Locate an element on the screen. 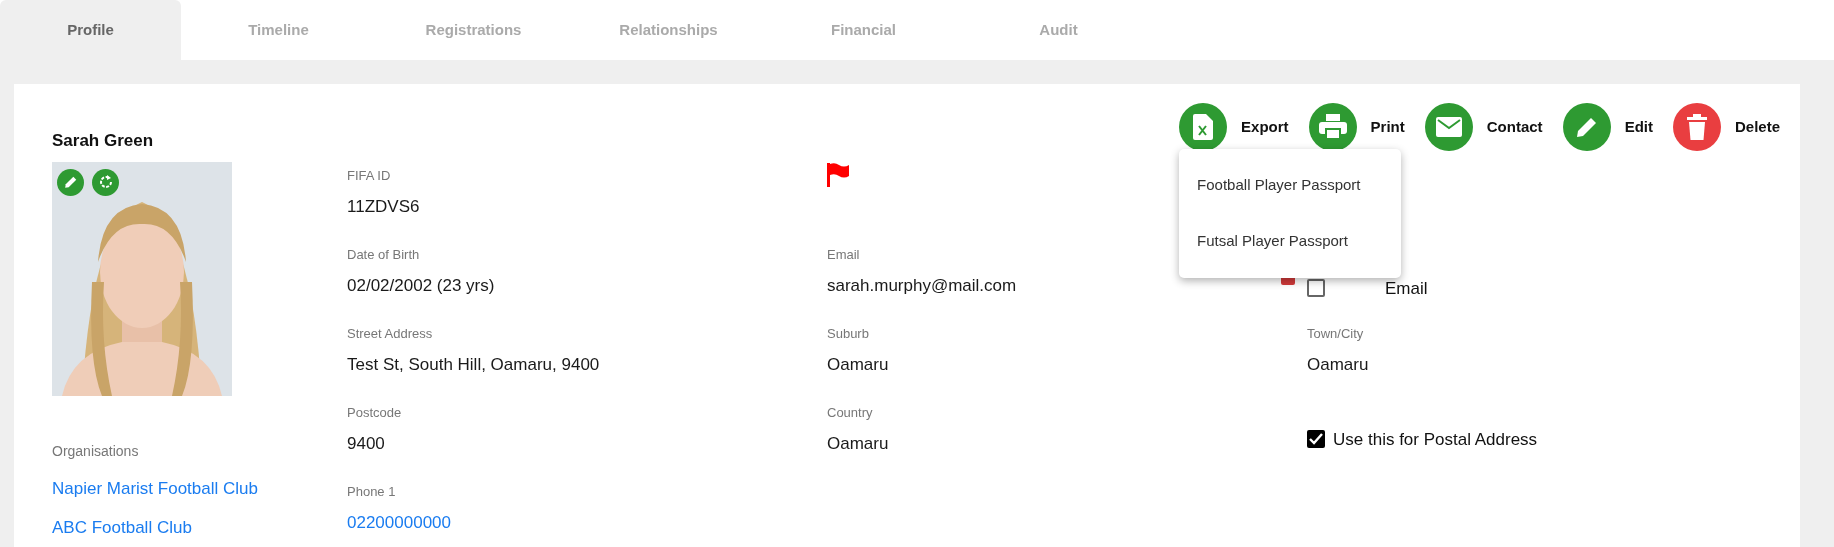  action-button: Print is located at coordinates (1356, 126).